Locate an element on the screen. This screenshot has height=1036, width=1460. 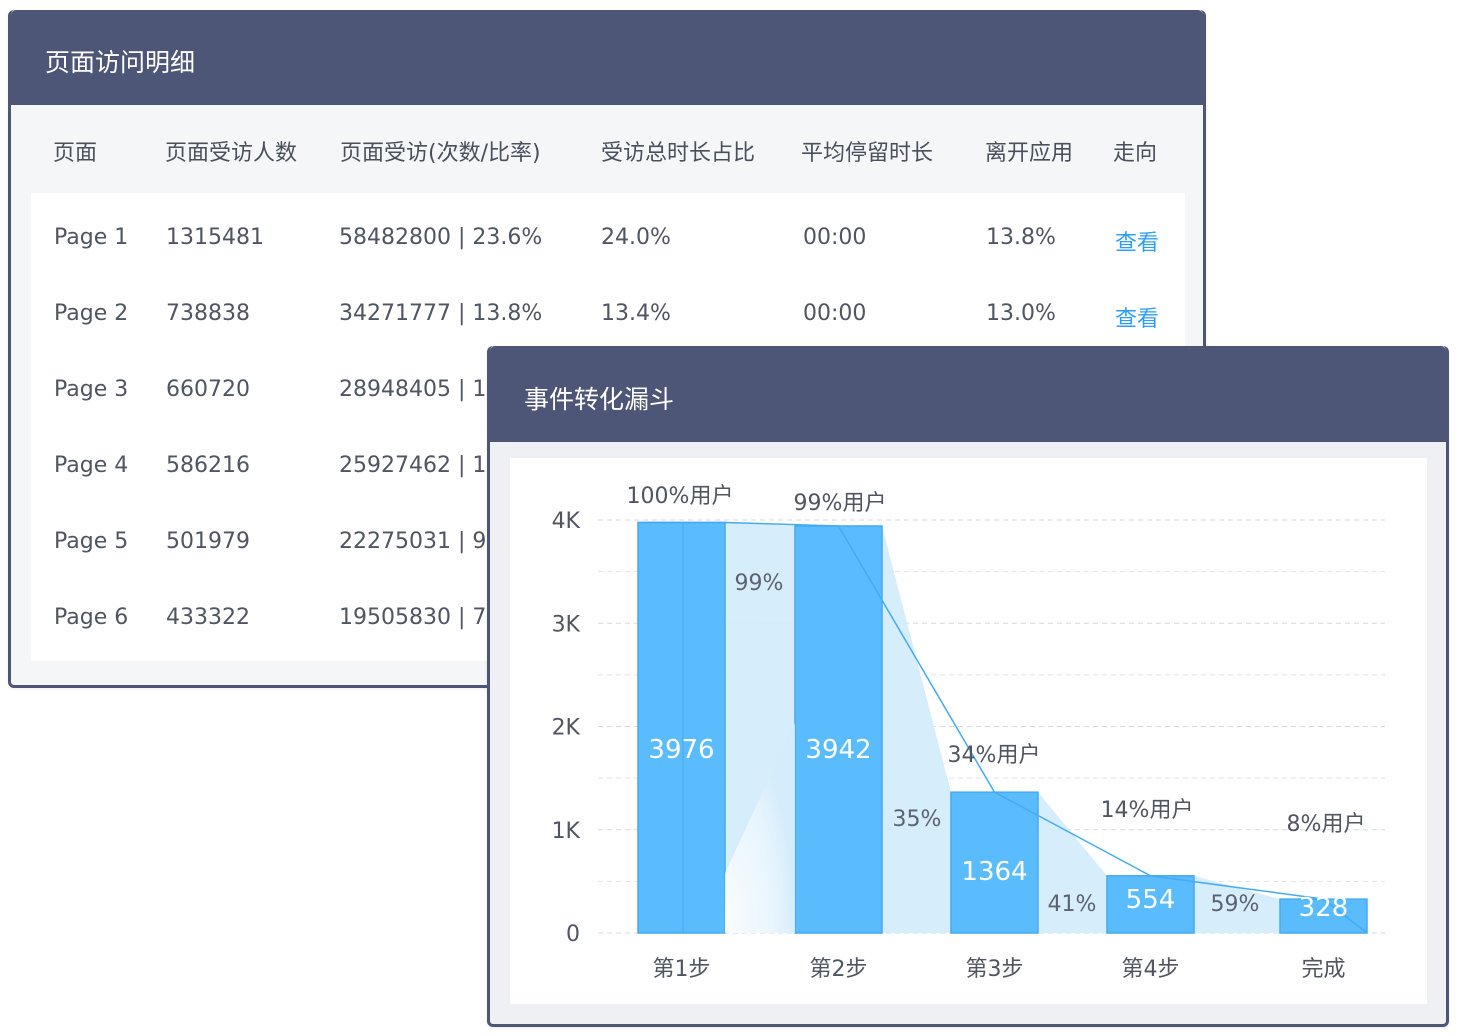
conversion-rate-label: 59% is located at coordinates (1235, 904).